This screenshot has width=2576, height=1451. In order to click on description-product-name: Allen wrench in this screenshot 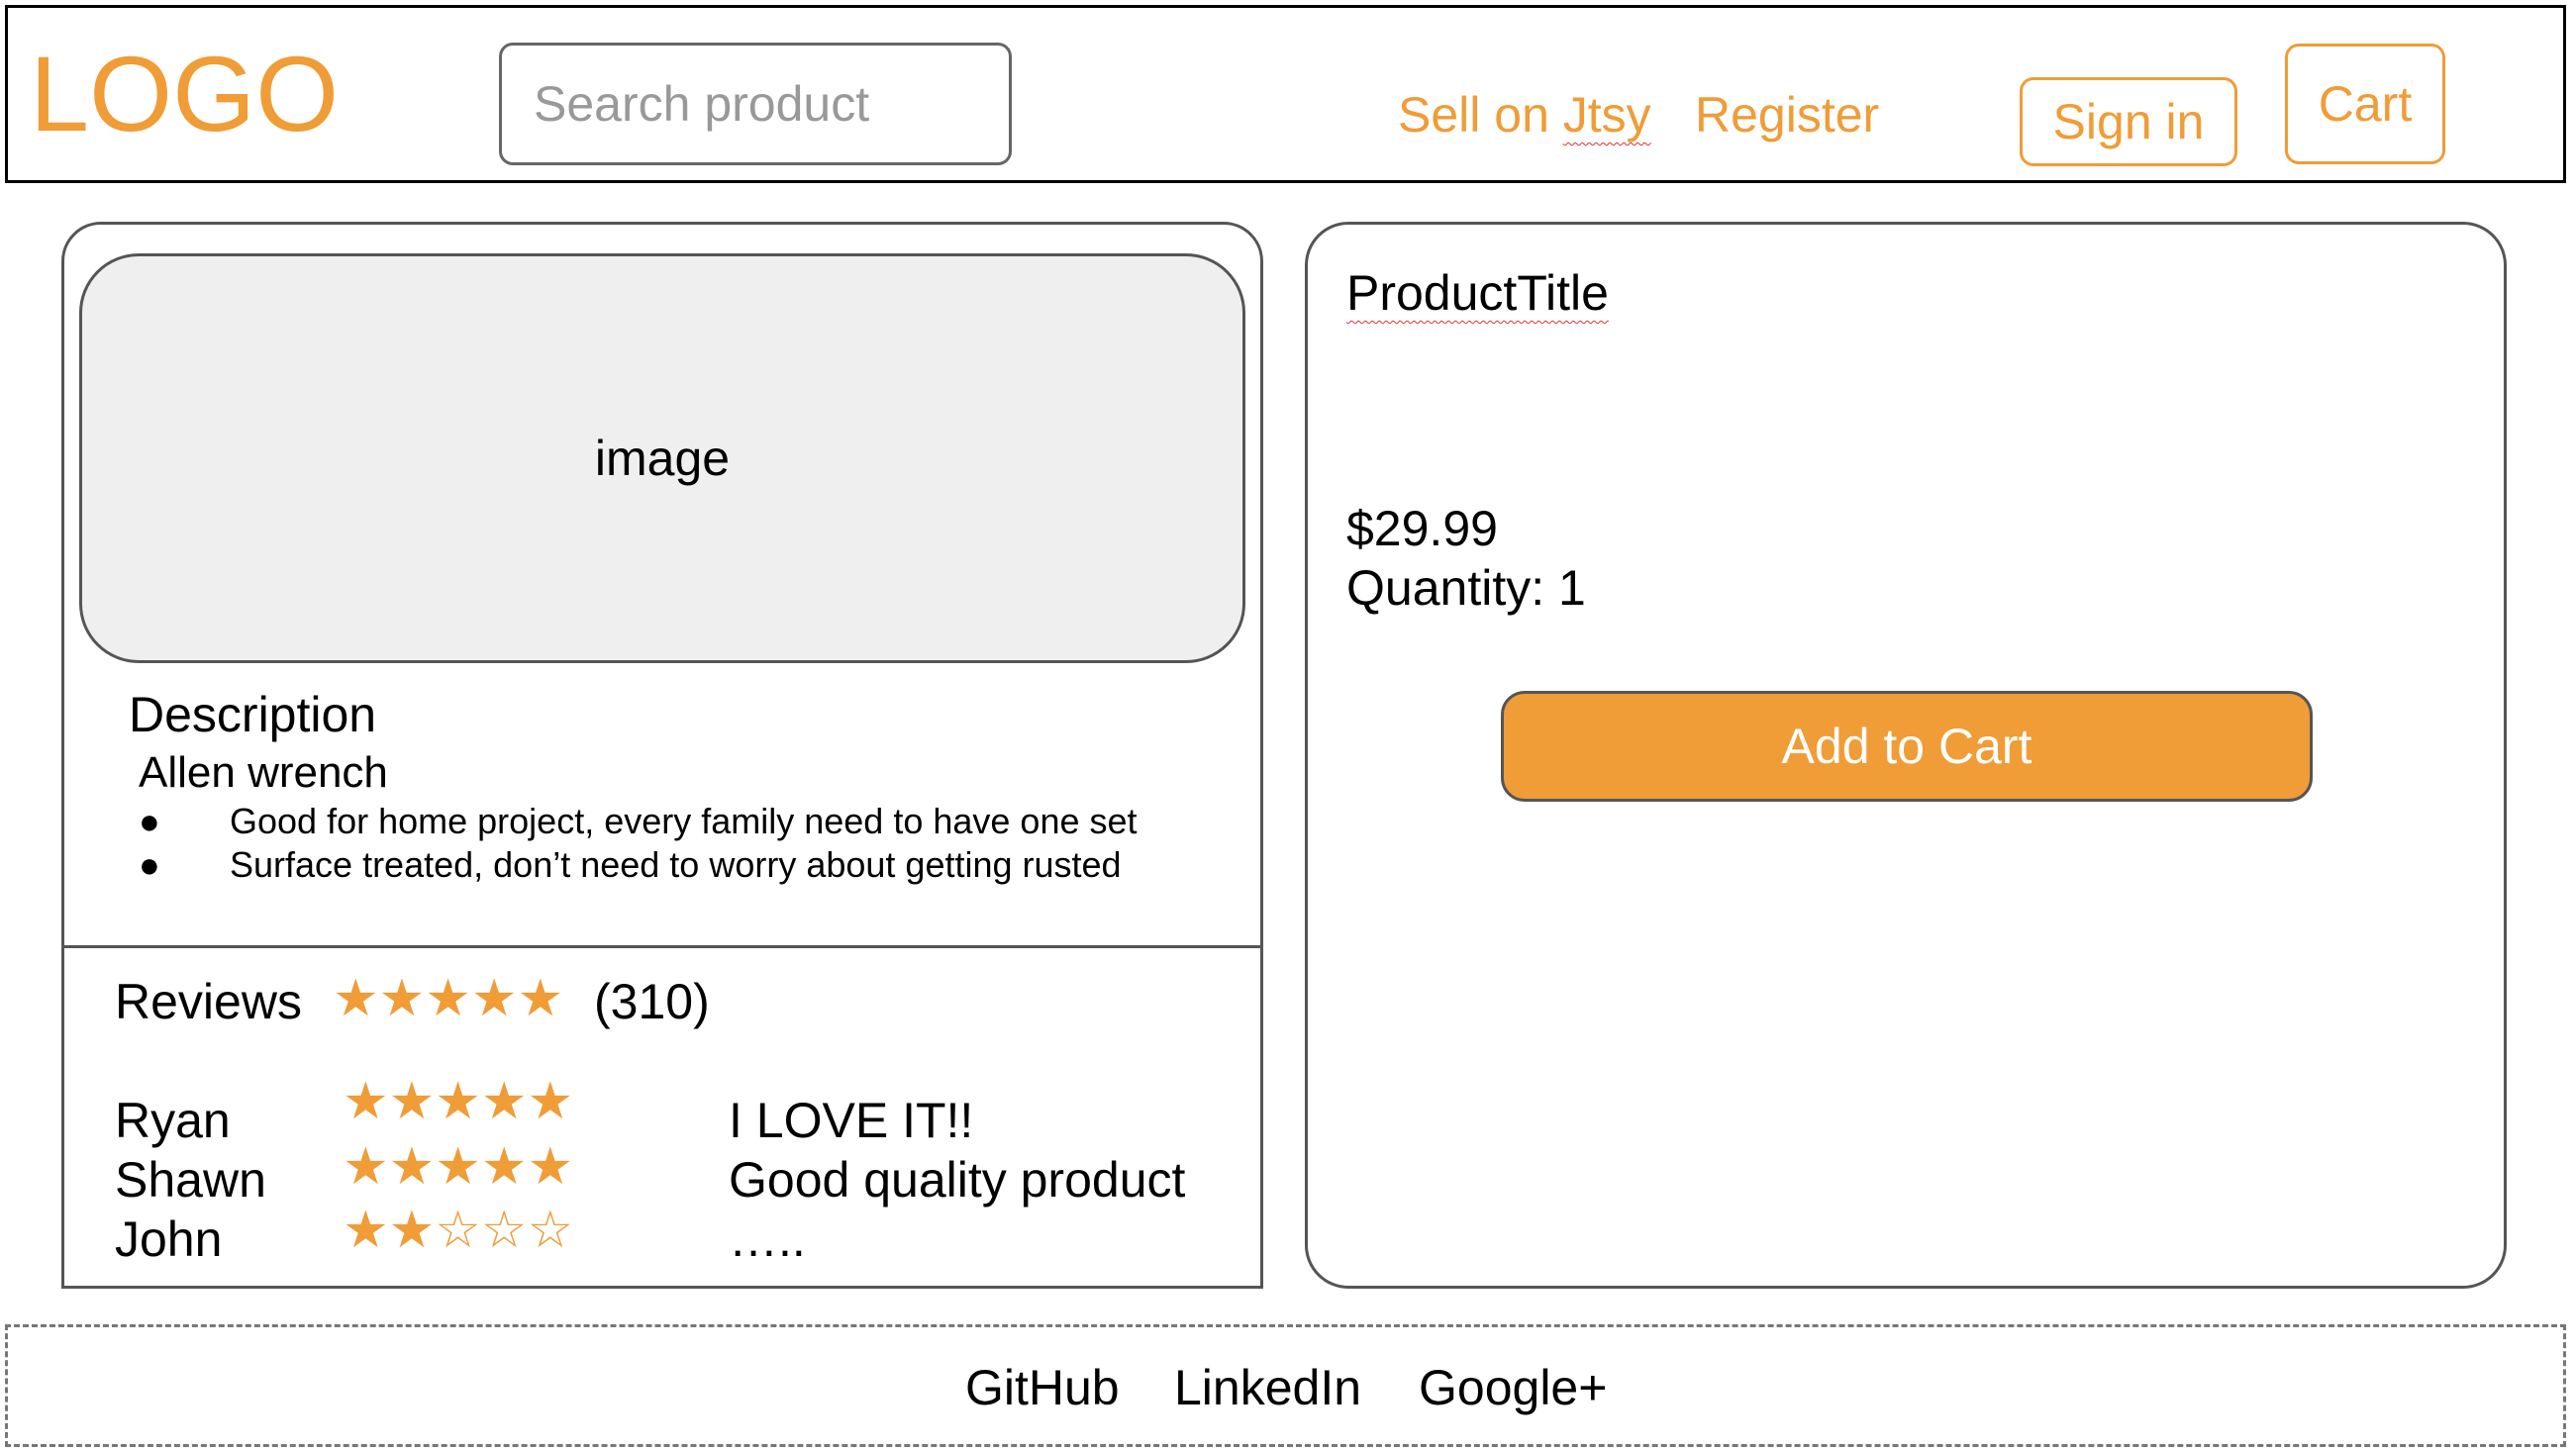, I will do `click(263, 772)`.